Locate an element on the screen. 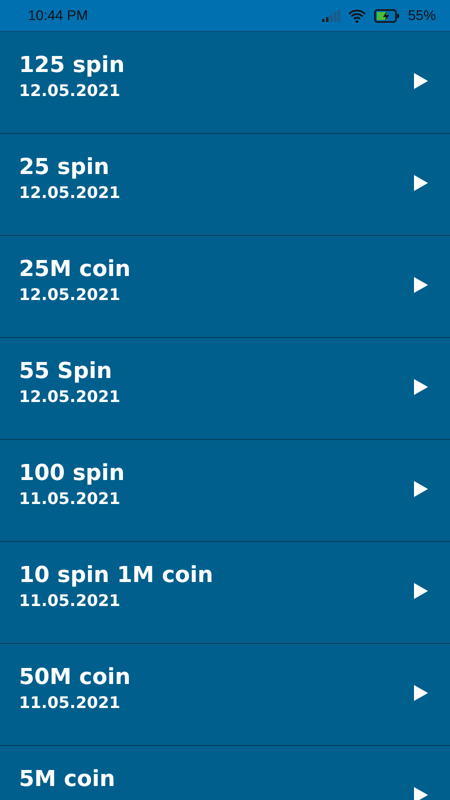 The height and width of the screenshot is (800, 450). battery-icon is located at coordinates (387, 15).